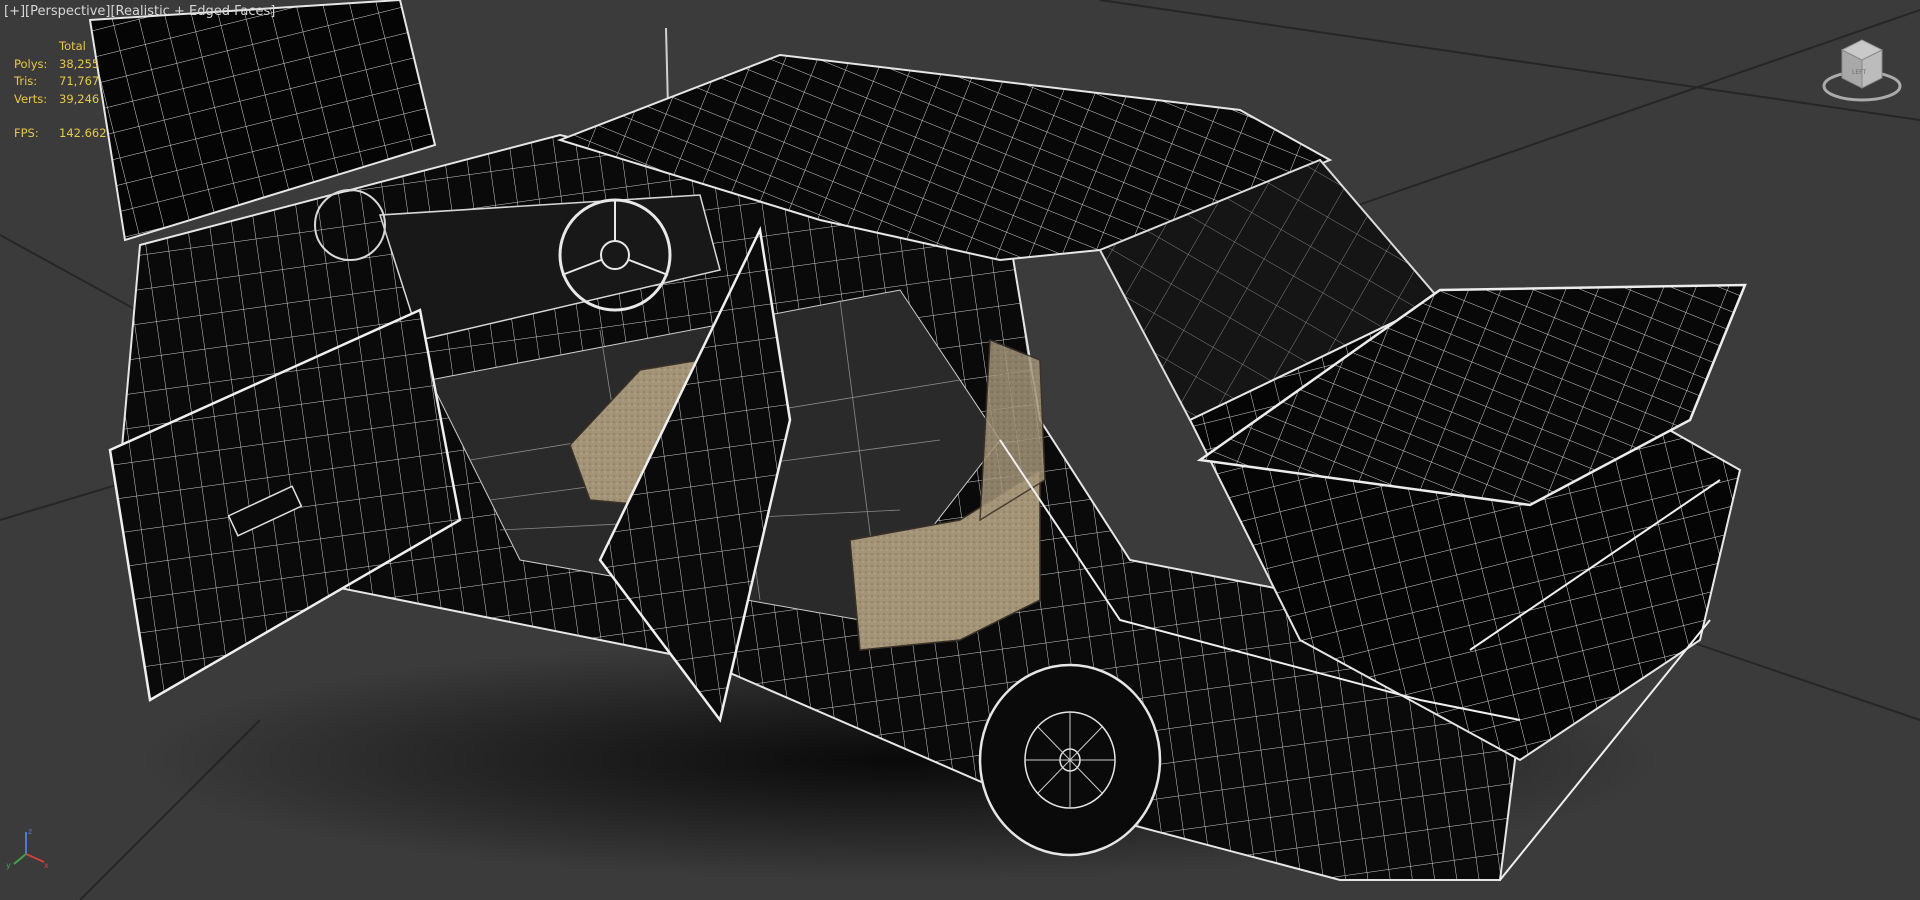 This screenshot has height=900, width=1920. I want to click on tris-value: 71,767, so click(79, 81).